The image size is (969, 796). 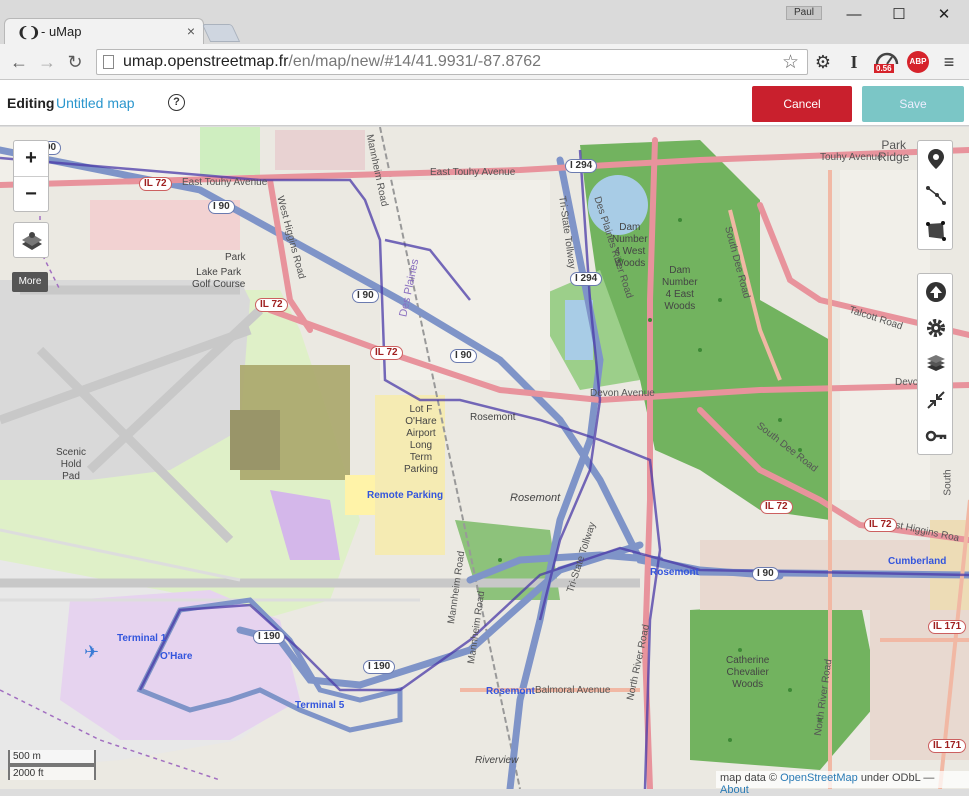 I want to click on touhy-road-label: East Touhy Avenue, so click(x=225, y=182).